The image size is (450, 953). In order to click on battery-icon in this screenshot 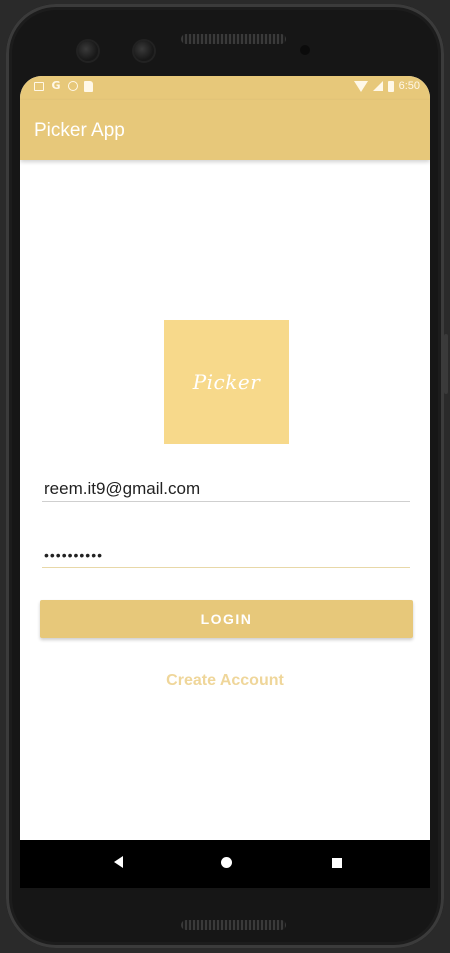, I will do `click(390, 86)`.